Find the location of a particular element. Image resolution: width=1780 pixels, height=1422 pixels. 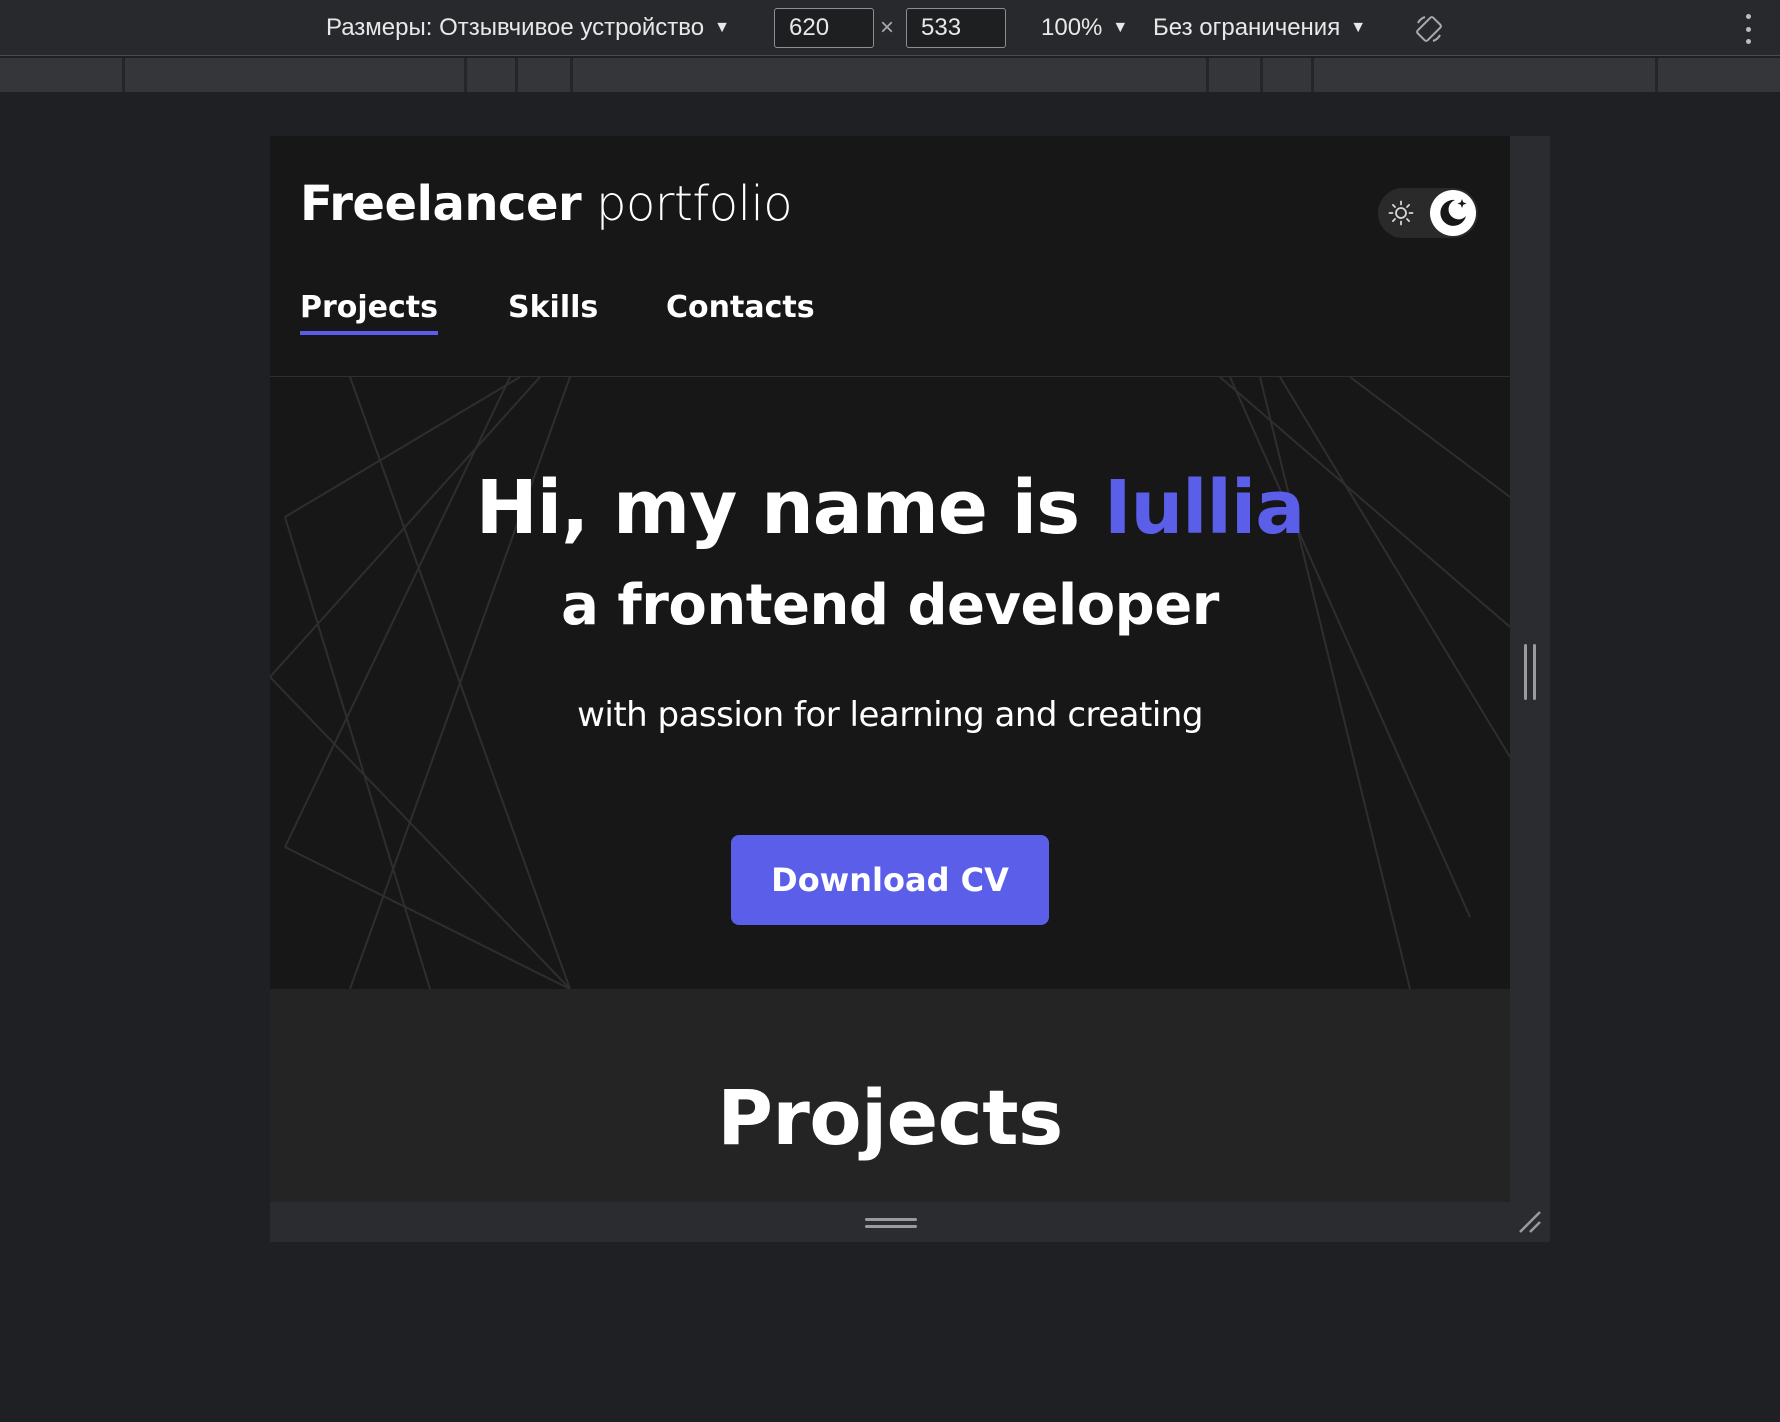

dimensions-dropdown: Размеры: Отзывчивое устройство ▼ is located at coordinates (528, 28).